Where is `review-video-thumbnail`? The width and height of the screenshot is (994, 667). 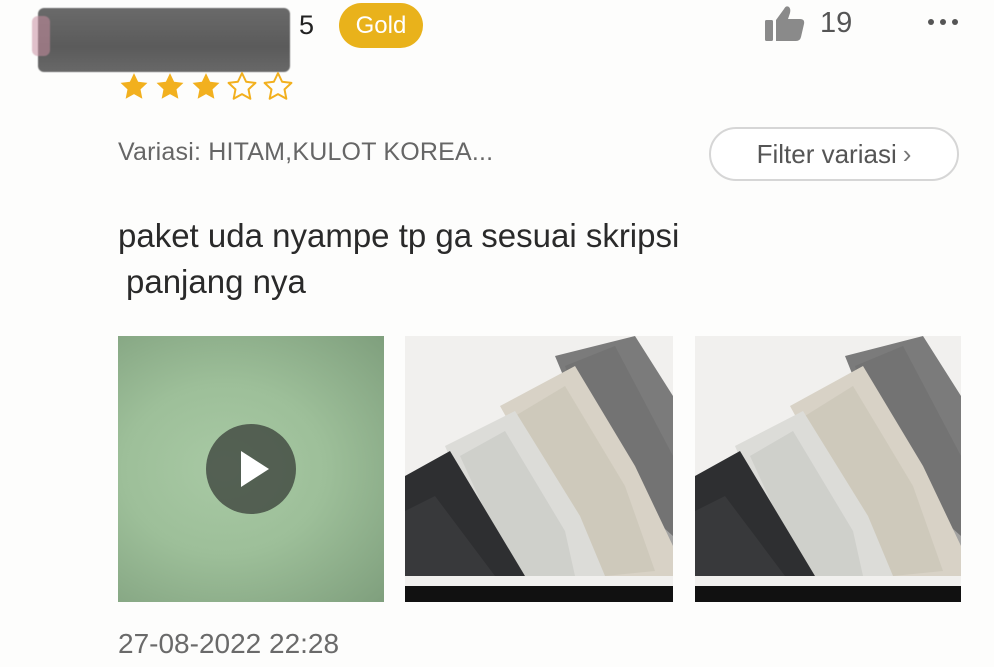
review-video-thumbnail is located at coordinates (251, 469).